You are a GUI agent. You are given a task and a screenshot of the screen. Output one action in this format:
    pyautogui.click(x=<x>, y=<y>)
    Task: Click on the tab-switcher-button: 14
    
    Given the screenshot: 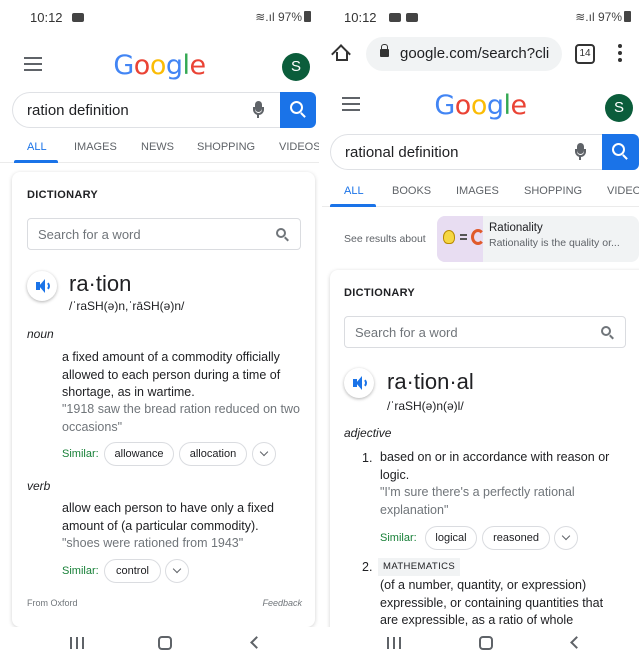 What is the action you would take?
    pyautogui.click(x=585, y=54)
    